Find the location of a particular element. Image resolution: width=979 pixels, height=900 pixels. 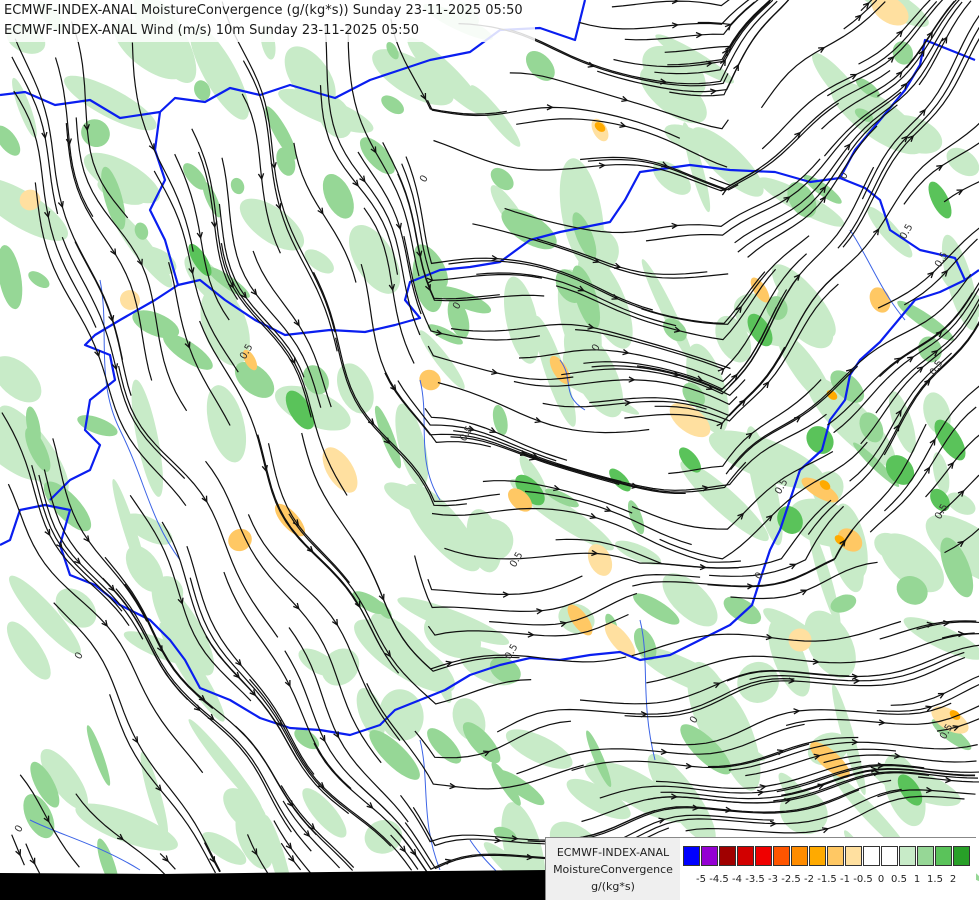

legend-tick-label: -4.5 is located at coordinates (719, 879).